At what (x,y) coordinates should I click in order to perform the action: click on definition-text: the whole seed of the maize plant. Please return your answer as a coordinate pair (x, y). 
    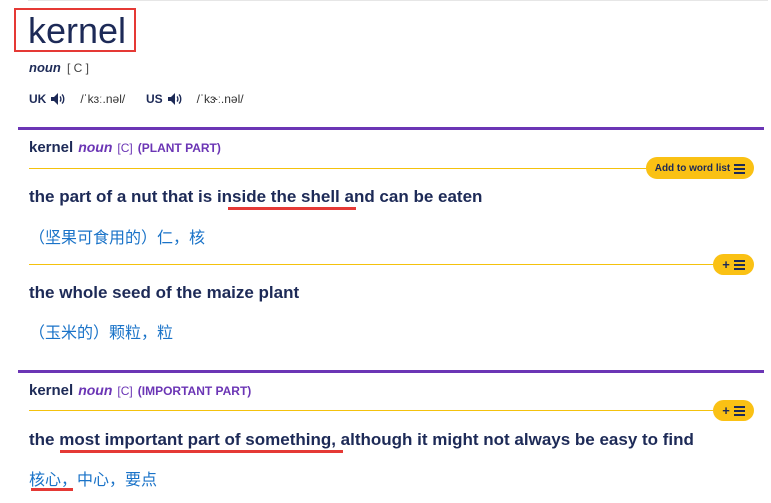
    Looking at the image, I should click on (164, 292).